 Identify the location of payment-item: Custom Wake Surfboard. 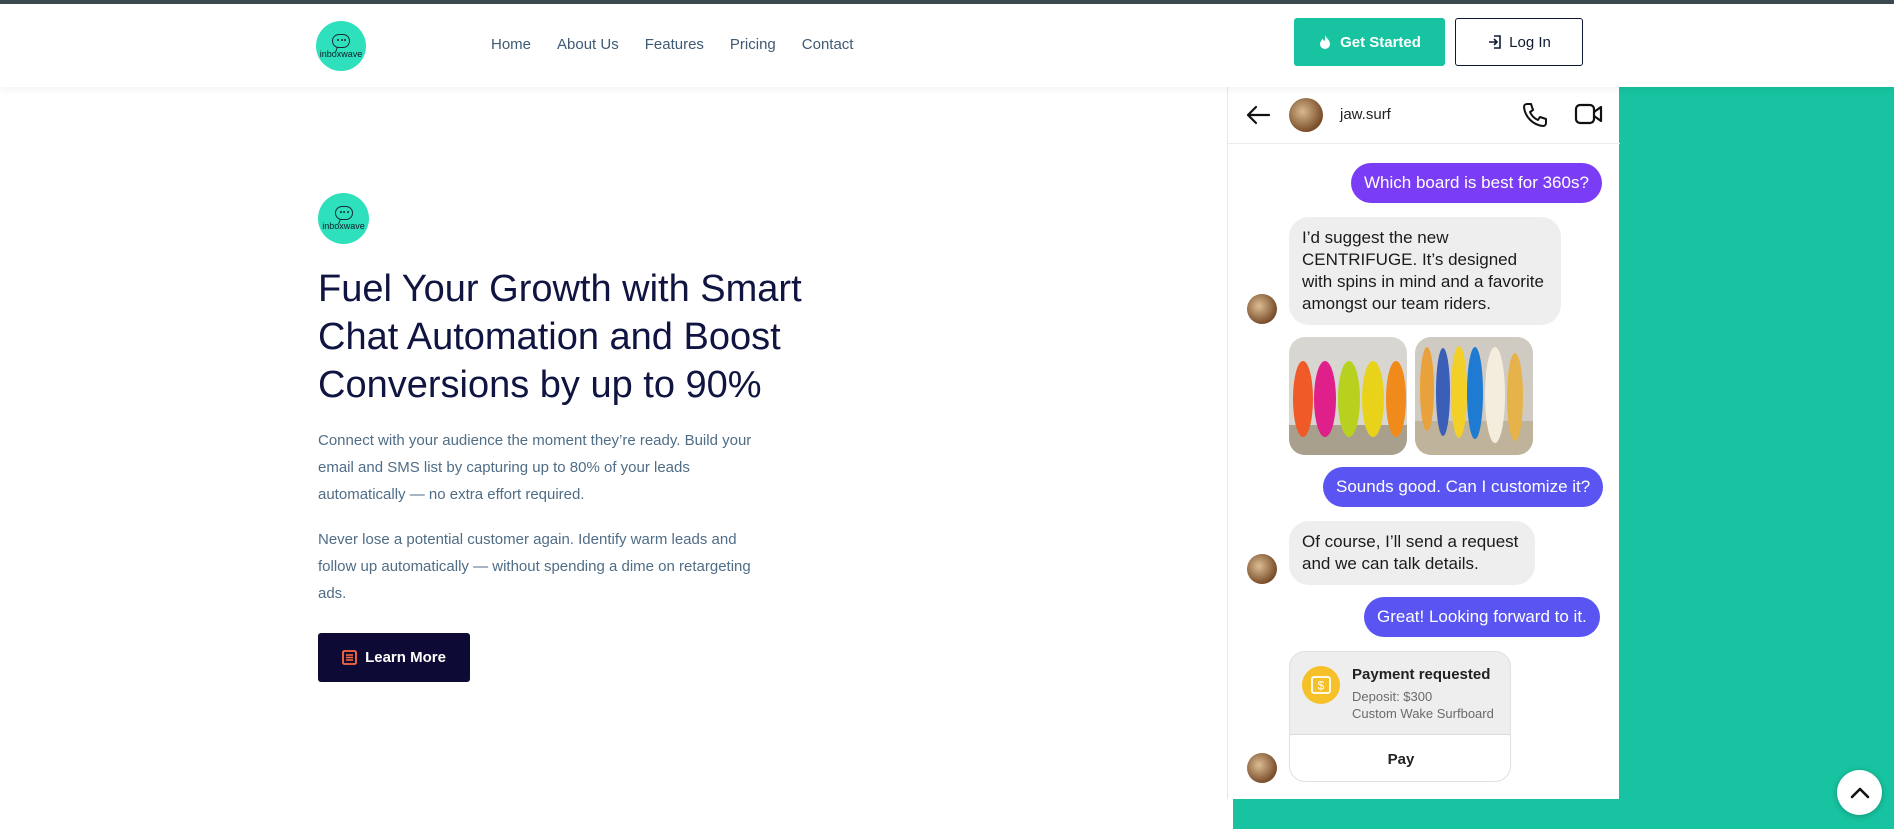
(1423, 713).